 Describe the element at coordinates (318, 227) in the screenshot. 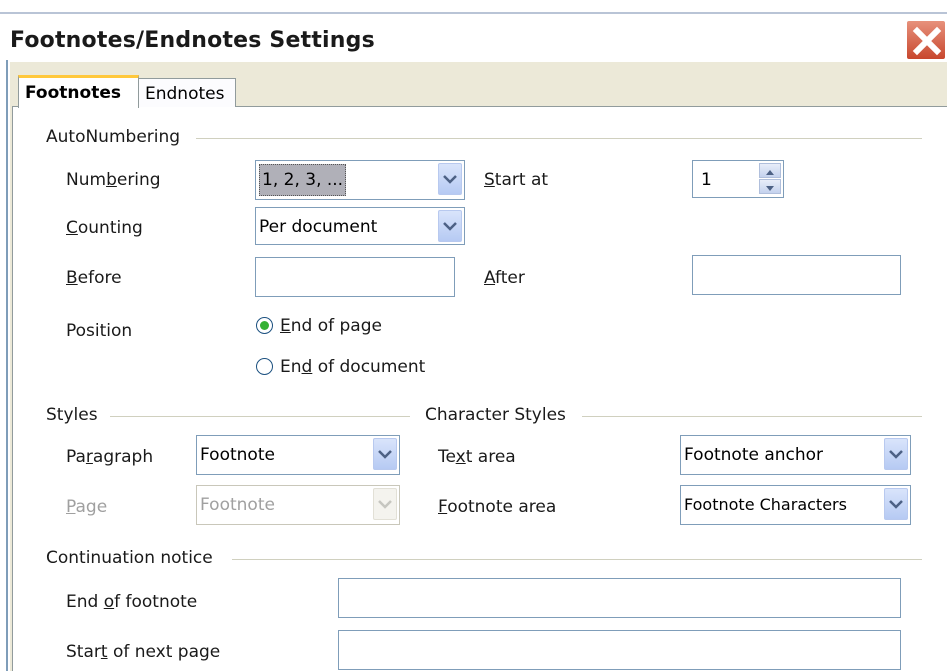

I see `counting-value: Per document` at that location.